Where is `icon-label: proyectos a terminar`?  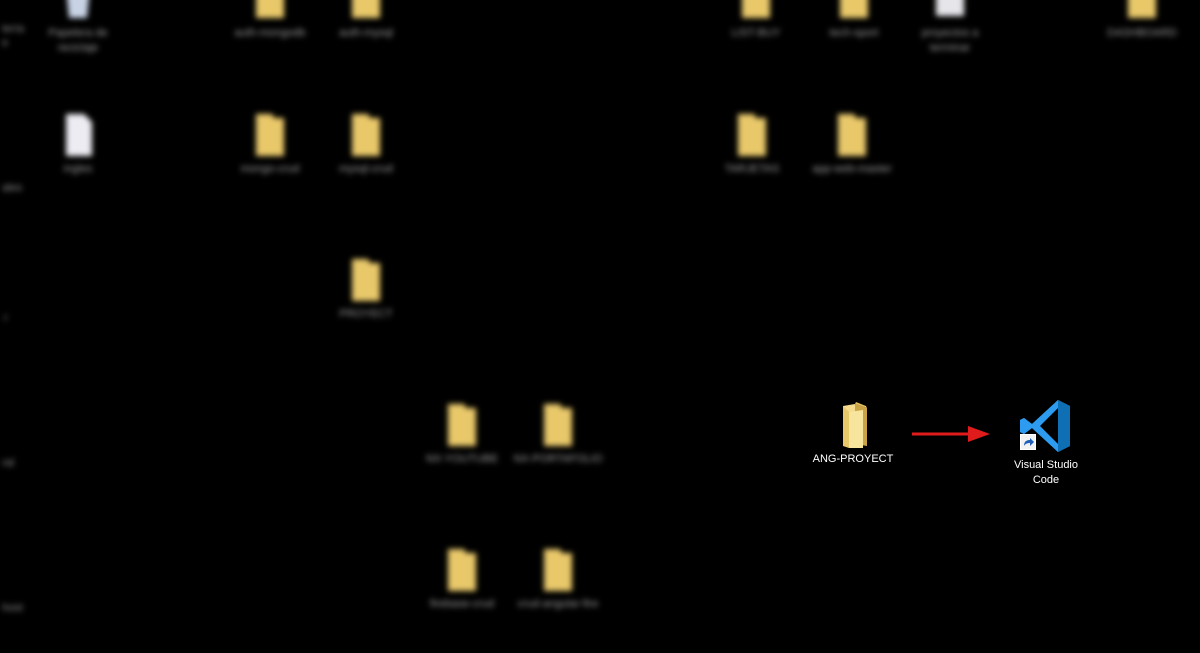
icon-label: proyectos a terminar is located at coordinates (950, 40).